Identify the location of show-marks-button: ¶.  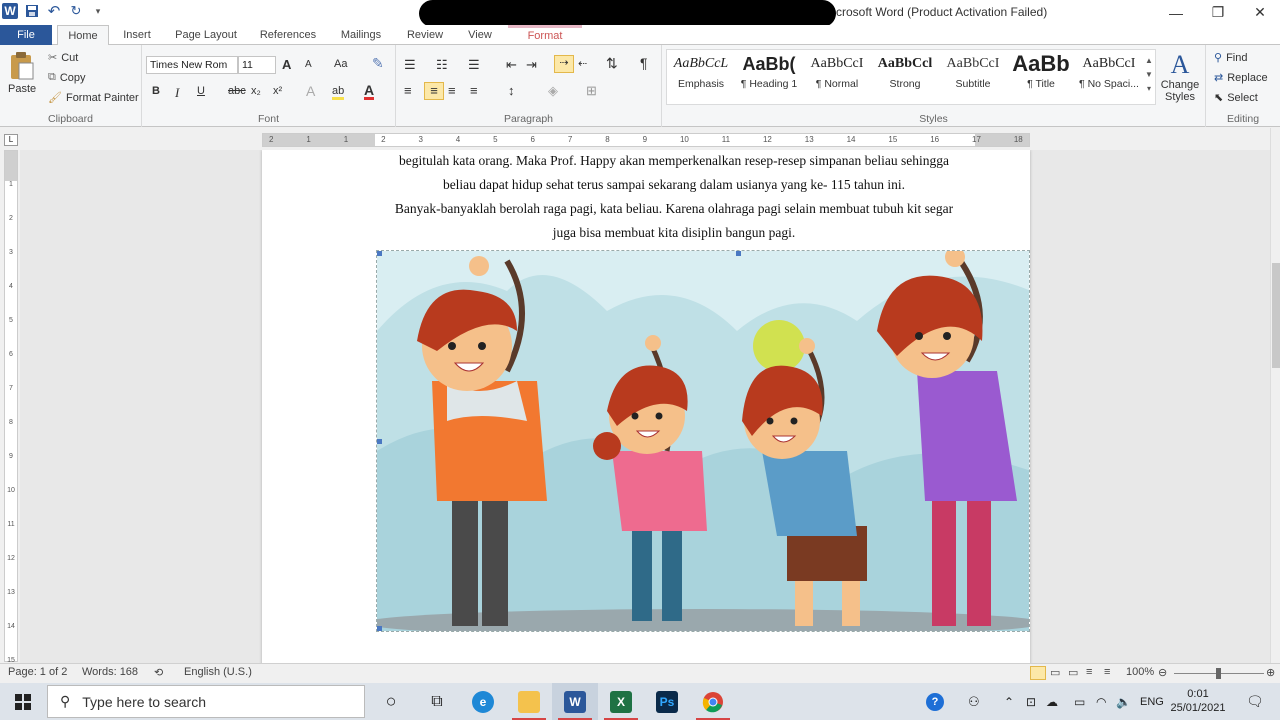
(644, 63).